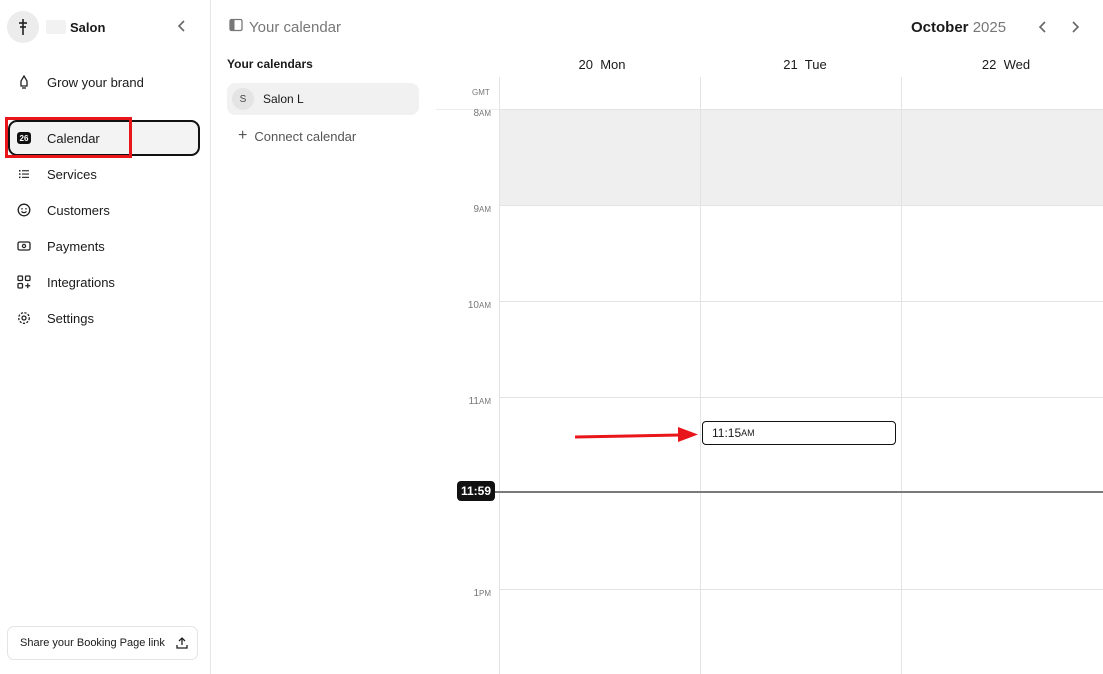  I want to click on calendar-date-badge: 26, so click(24, 138).